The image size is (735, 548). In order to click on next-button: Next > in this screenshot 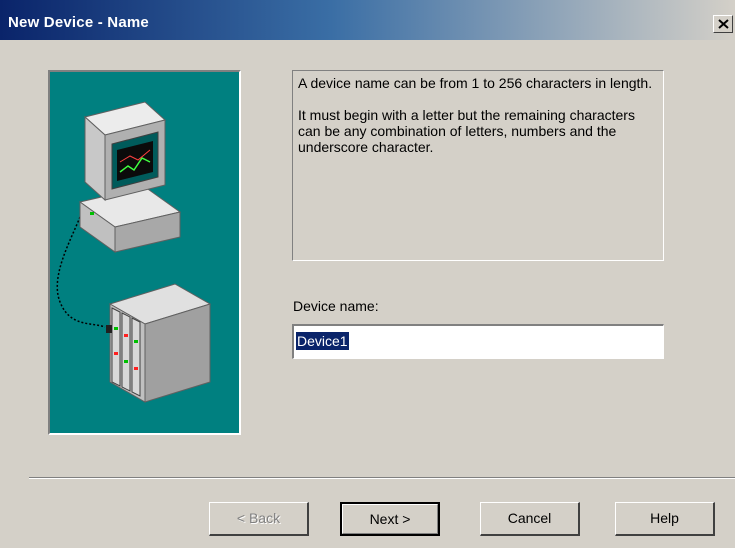, I will do `click(390, 519)`.